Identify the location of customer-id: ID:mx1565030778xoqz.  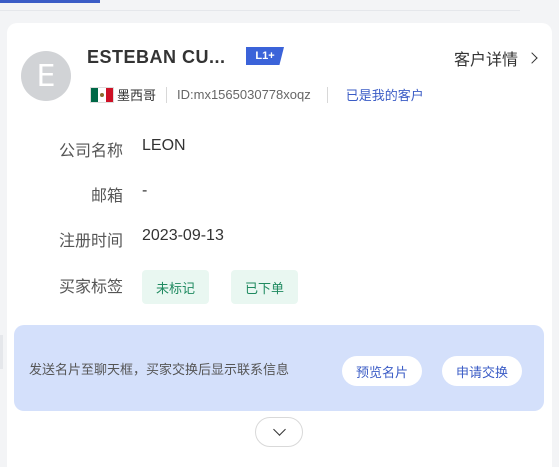
(244, 94).